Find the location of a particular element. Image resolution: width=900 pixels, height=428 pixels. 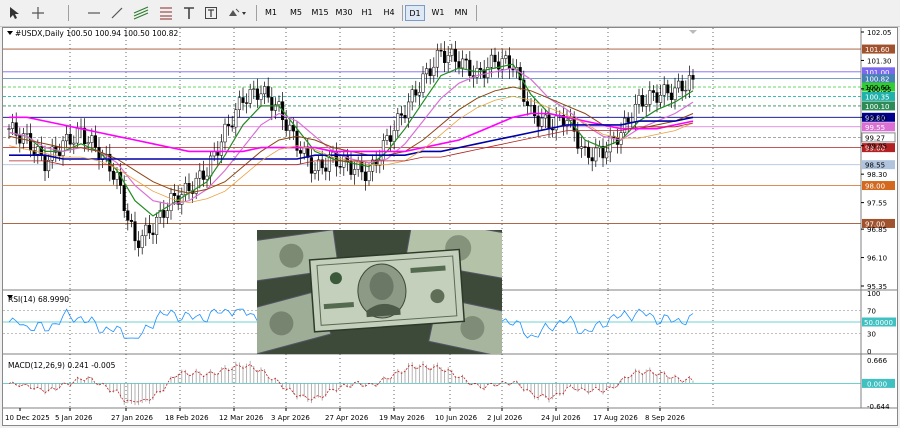

shapes-dropdown-icon is located at coordinates (237, 13).